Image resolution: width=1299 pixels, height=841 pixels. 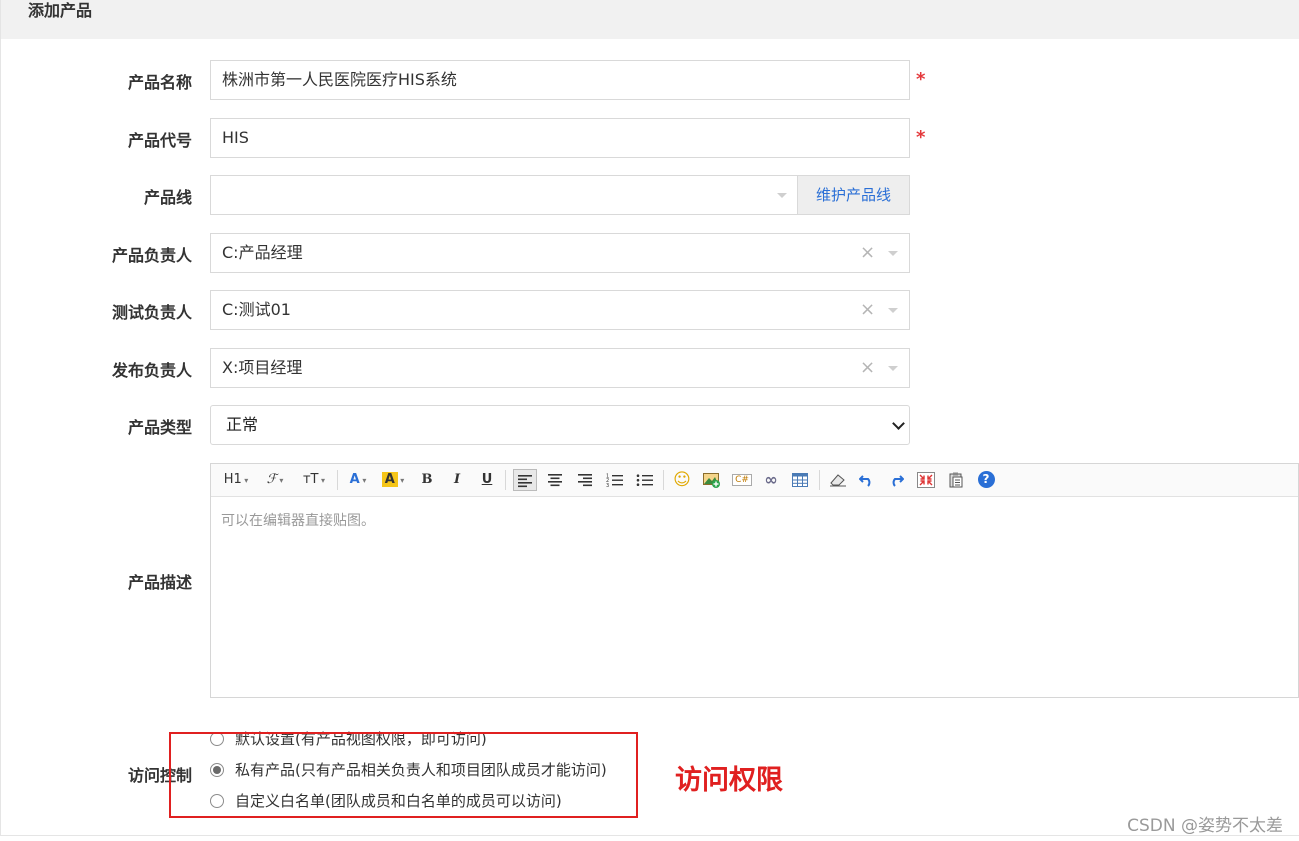 I want to click on clear-format-button, so click(x=838, y=480).